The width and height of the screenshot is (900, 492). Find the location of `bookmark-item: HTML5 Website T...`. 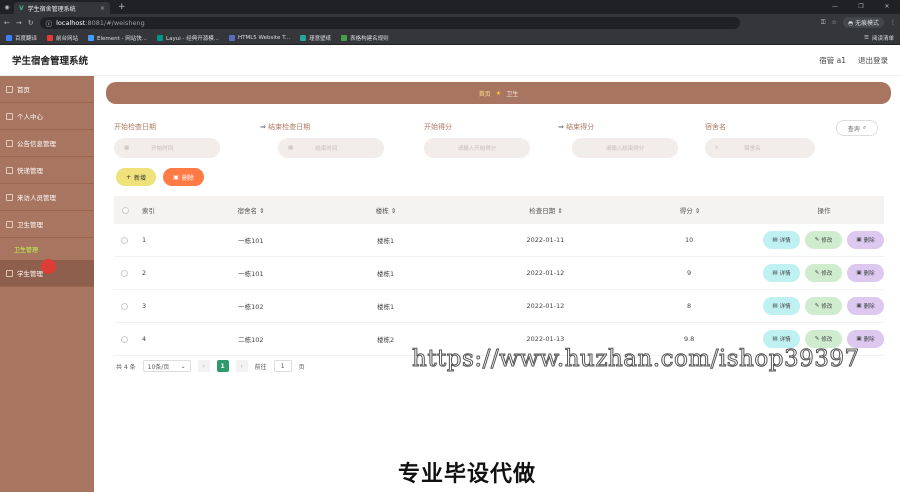

bookmark-item: HTML5 Website T... is located at coordinates (259, 37).